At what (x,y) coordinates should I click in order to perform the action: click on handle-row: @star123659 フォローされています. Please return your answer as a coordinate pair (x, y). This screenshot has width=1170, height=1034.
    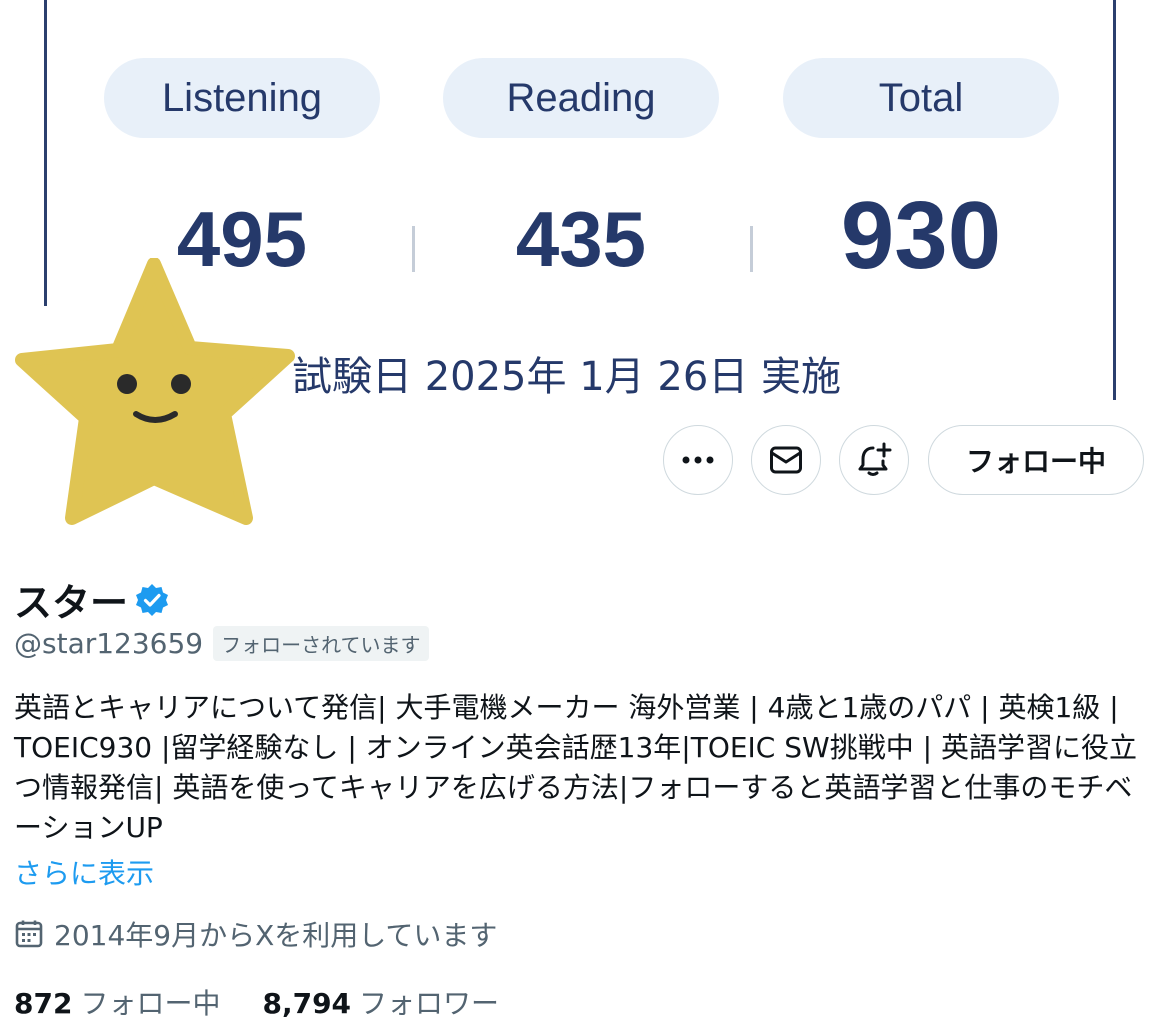
    Looking at the image, I should click on (221, 643).